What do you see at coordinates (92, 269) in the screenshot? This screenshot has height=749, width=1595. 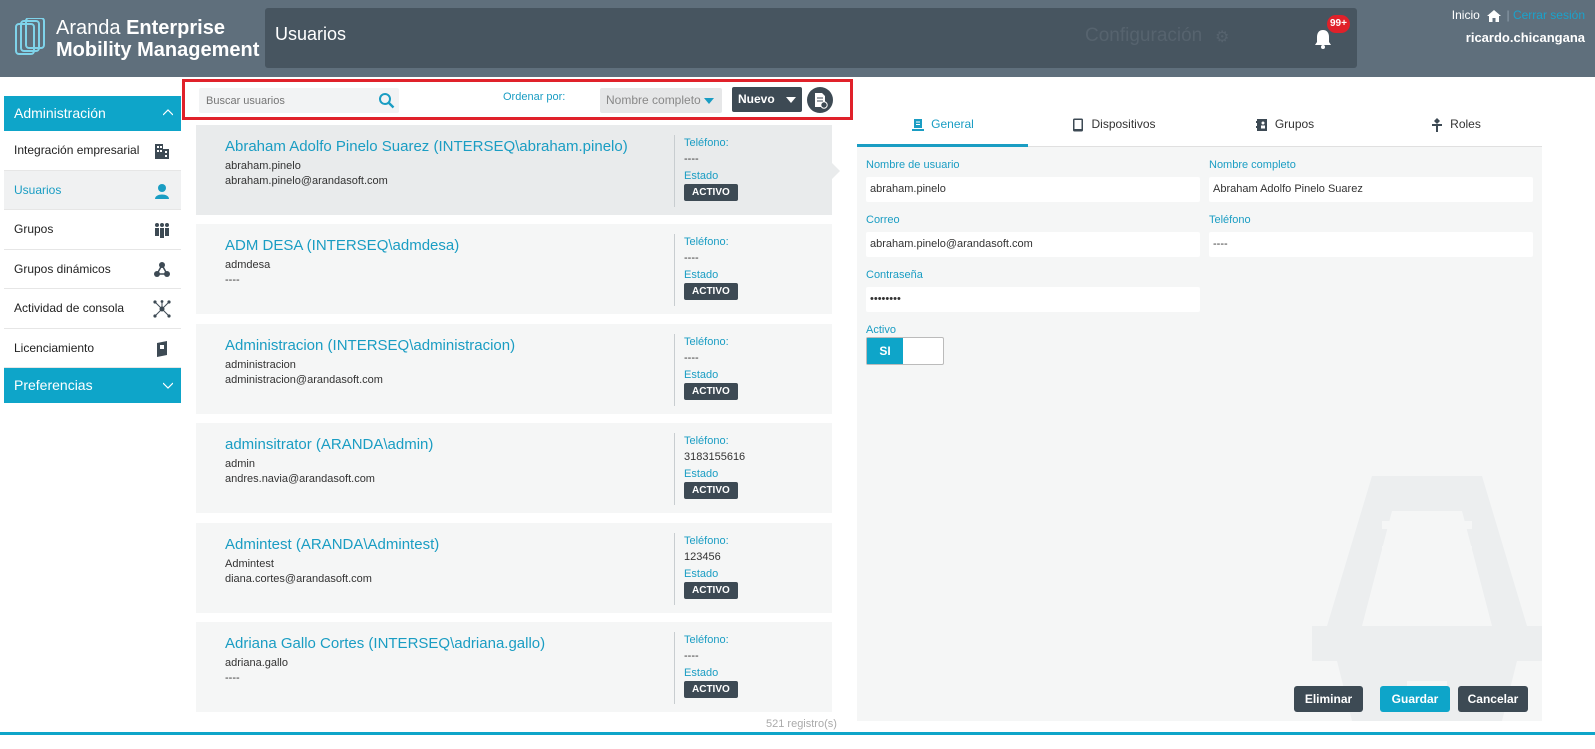 I see `sidebar-item-grupos-dinamicos: Grupos dinámicos` at bounding box center [92, 269].